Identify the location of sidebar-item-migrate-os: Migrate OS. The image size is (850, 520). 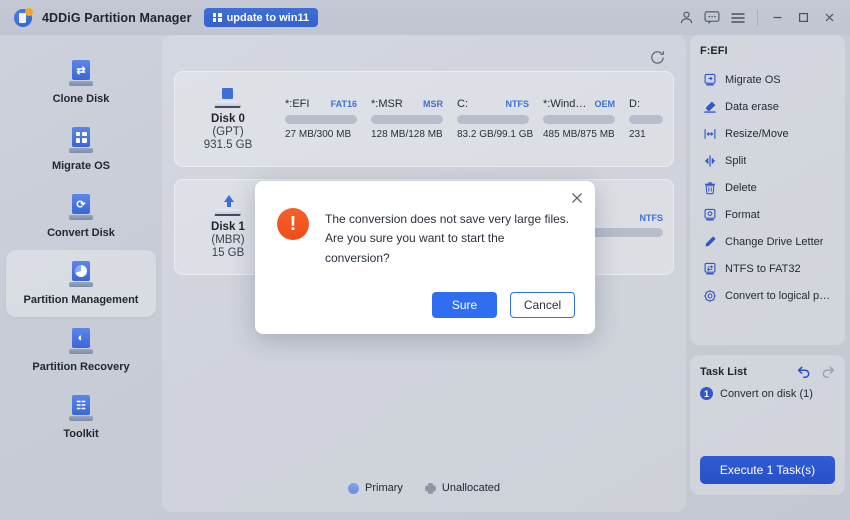
(81, 149).